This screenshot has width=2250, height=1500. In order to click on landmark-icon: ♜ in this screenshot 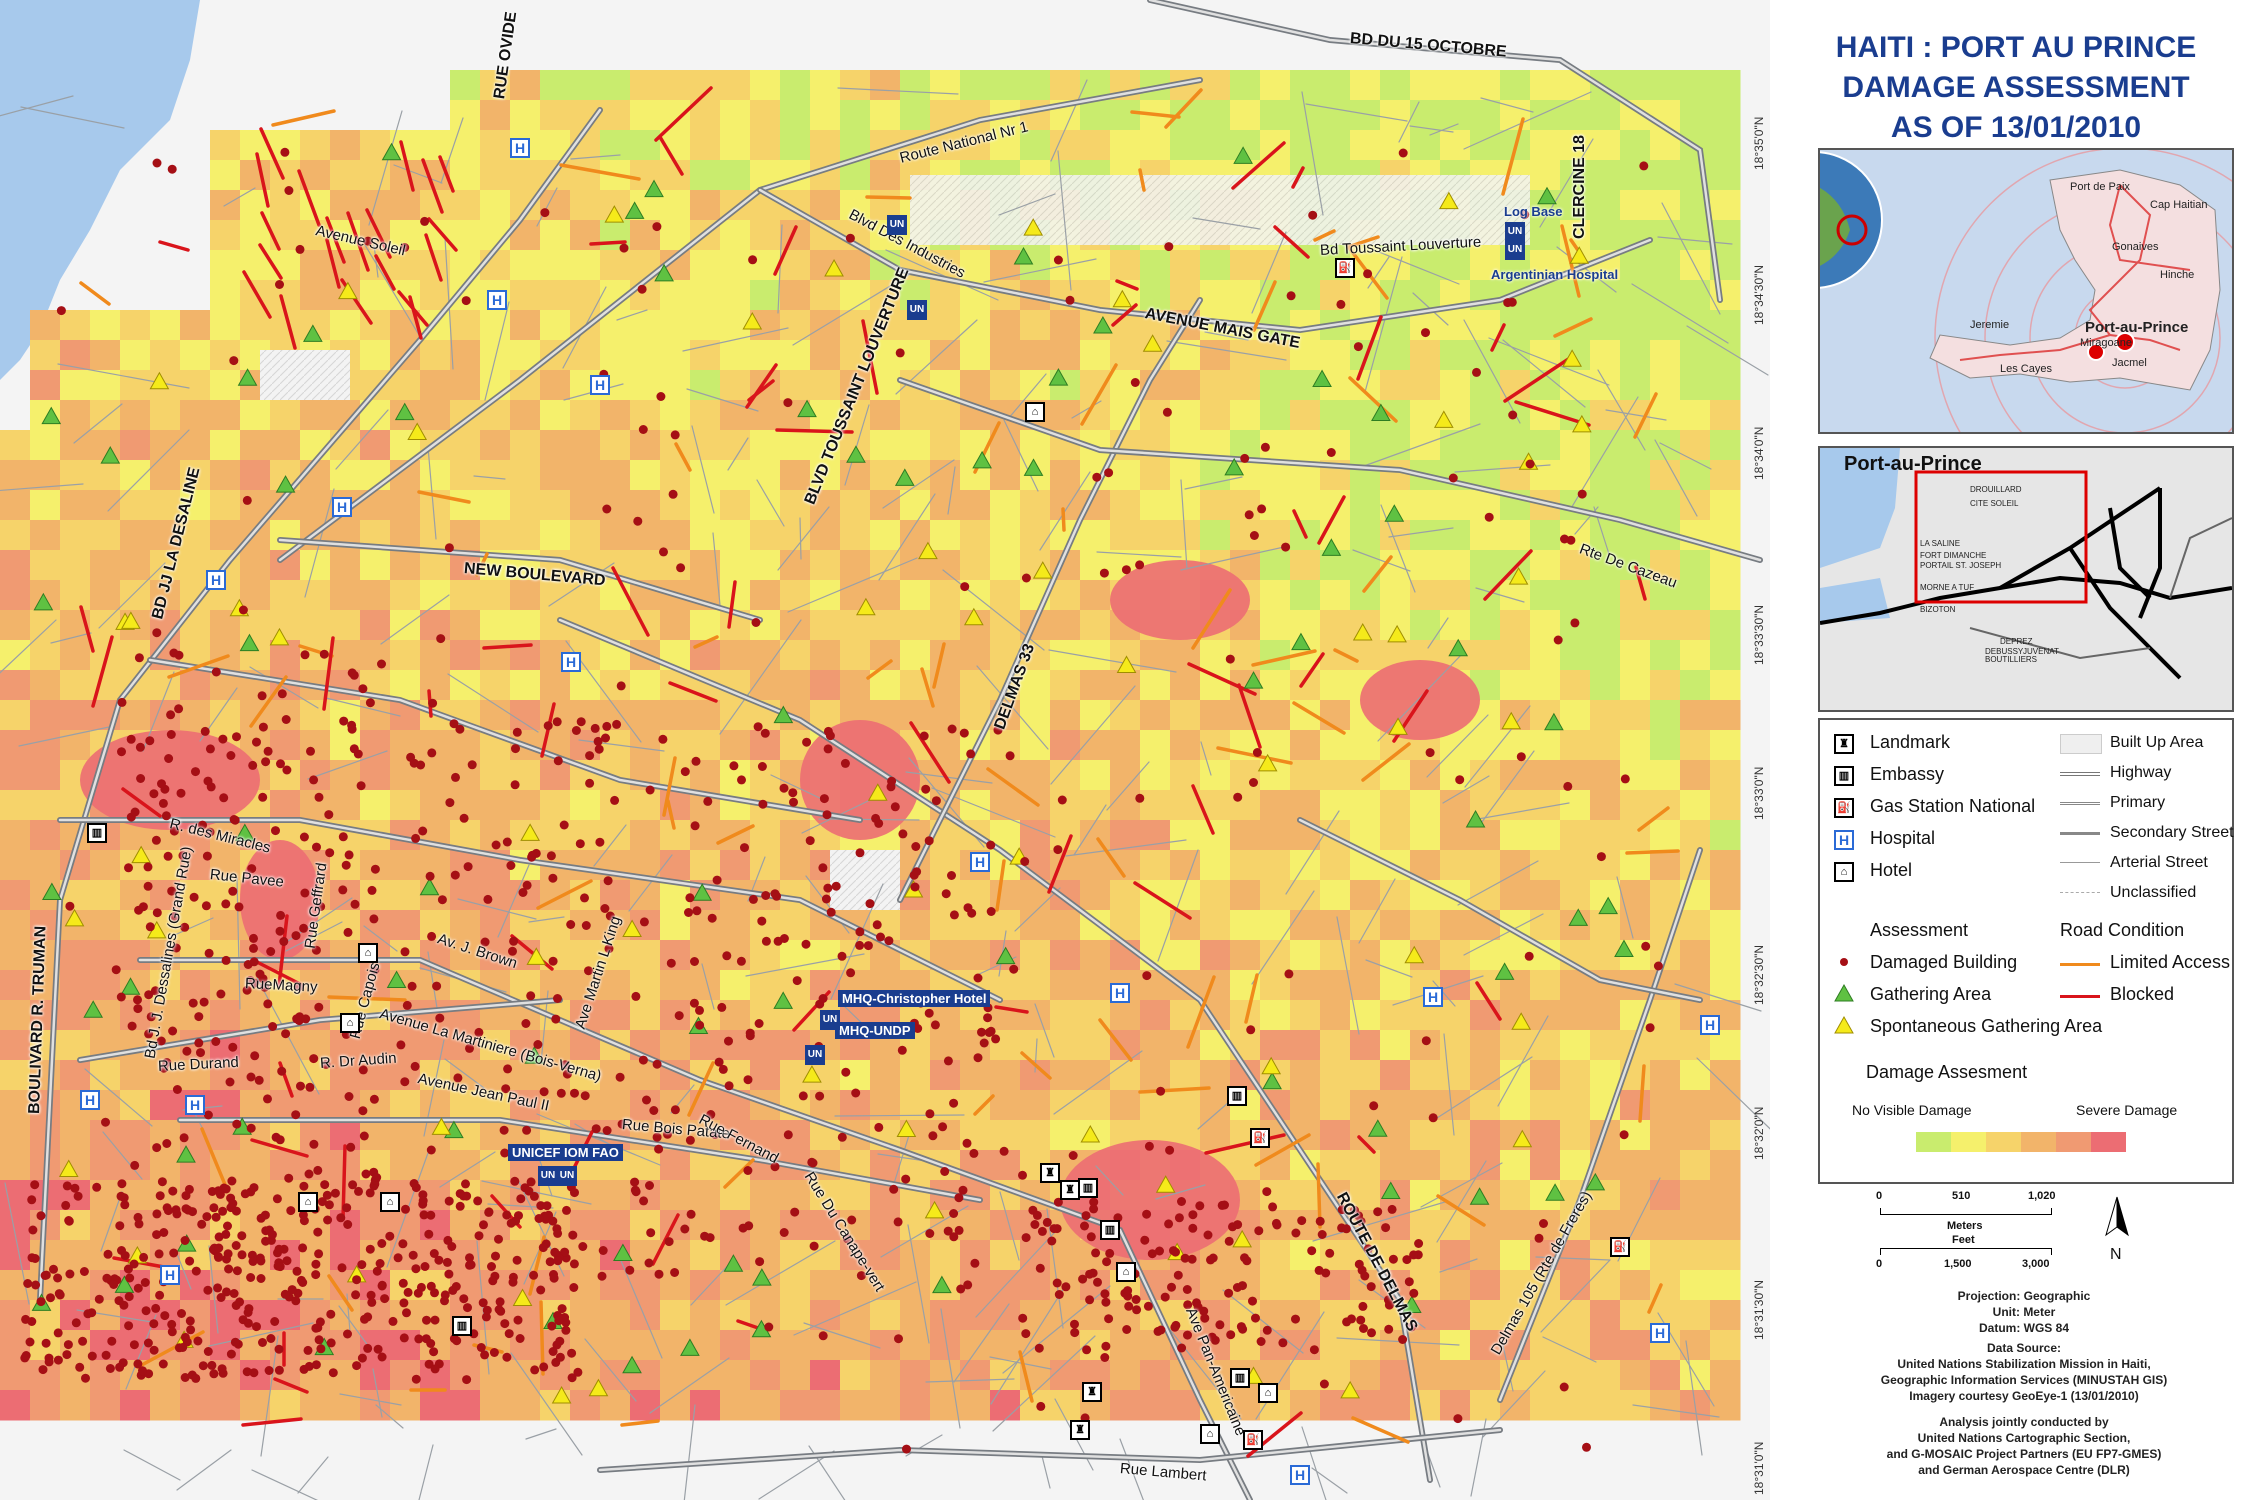, I will do `click(1070, 1190)`.